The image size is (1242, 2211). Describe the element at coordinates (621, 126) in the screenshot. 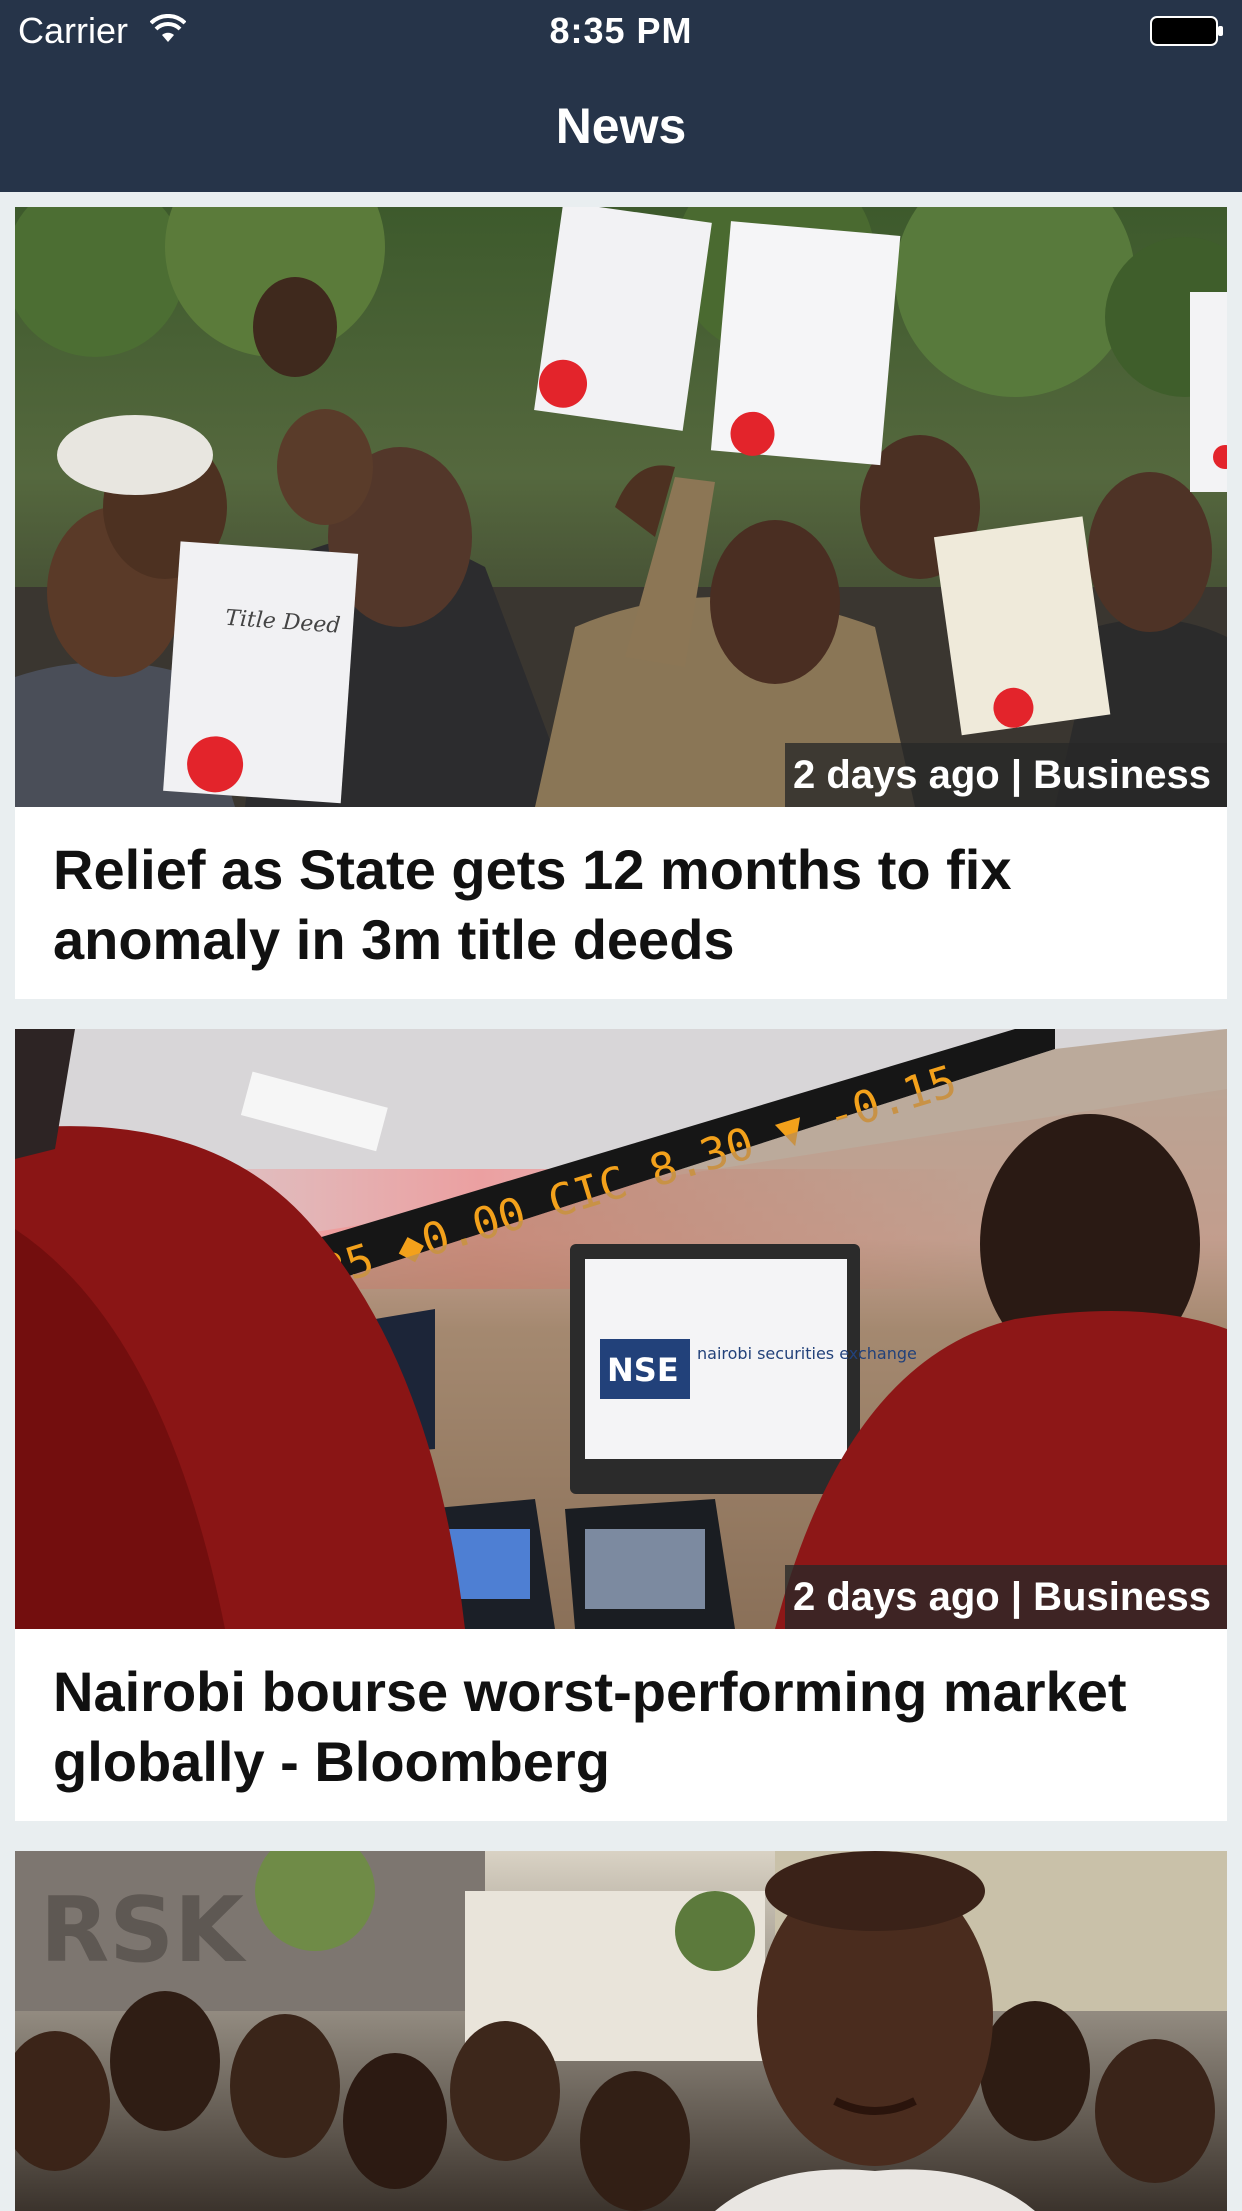

I see `page-title: News` at that location.